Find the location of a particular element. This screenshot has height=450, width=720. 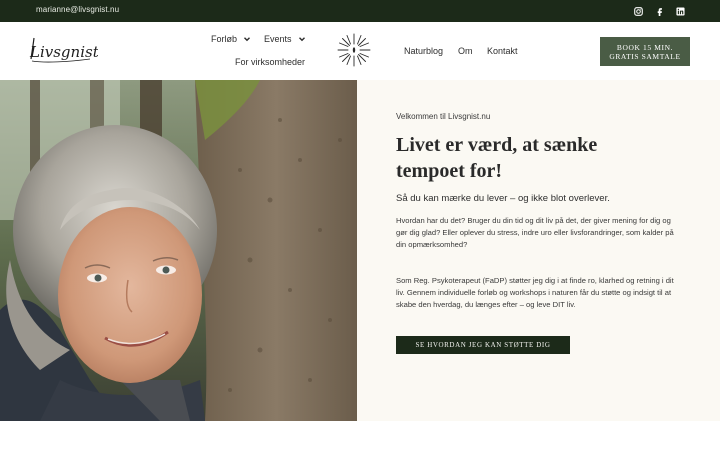

nav-kontakt: Kontakt is located at coordinates (502, 51).